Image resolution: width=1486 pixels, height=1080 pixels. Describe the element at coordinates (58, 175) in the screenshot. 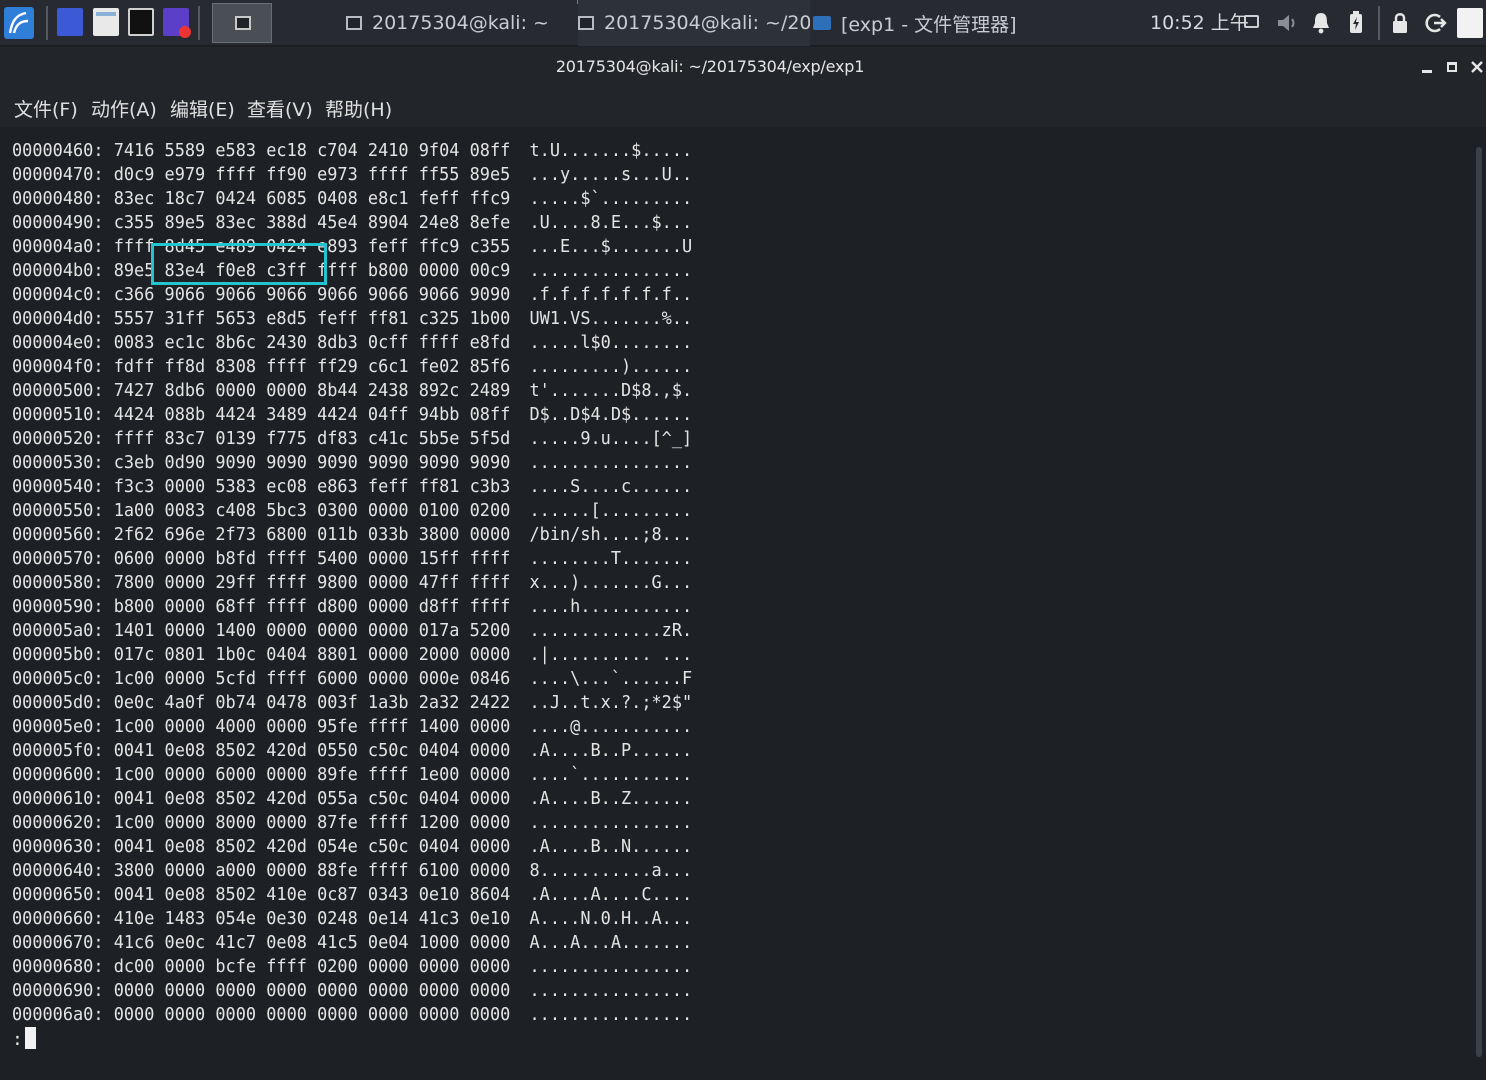

I see `hex-offset: 00000470:` at that location.